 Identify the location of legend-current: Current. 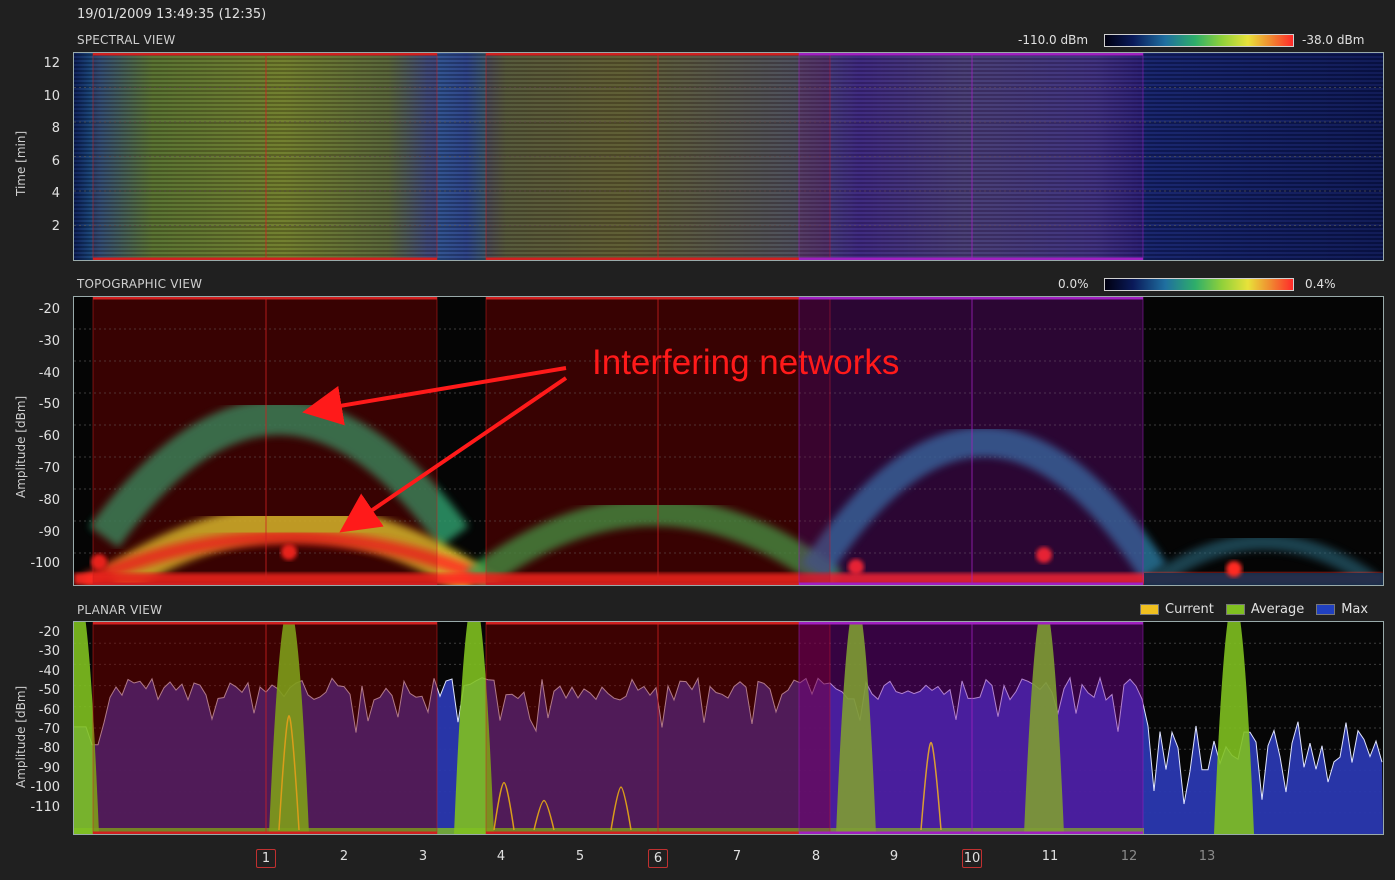
(1177, 609).